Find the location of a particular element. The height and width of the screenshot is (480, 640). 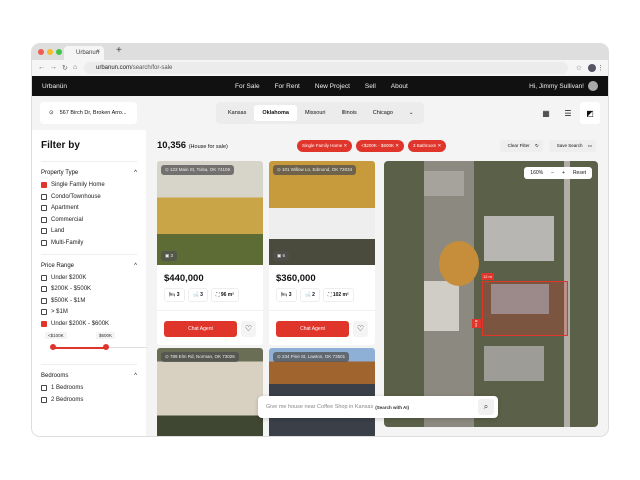

listing-card: ⊙ 789 Elm Rd, Norman, OK 73026 is located at coordinates (210, 392).